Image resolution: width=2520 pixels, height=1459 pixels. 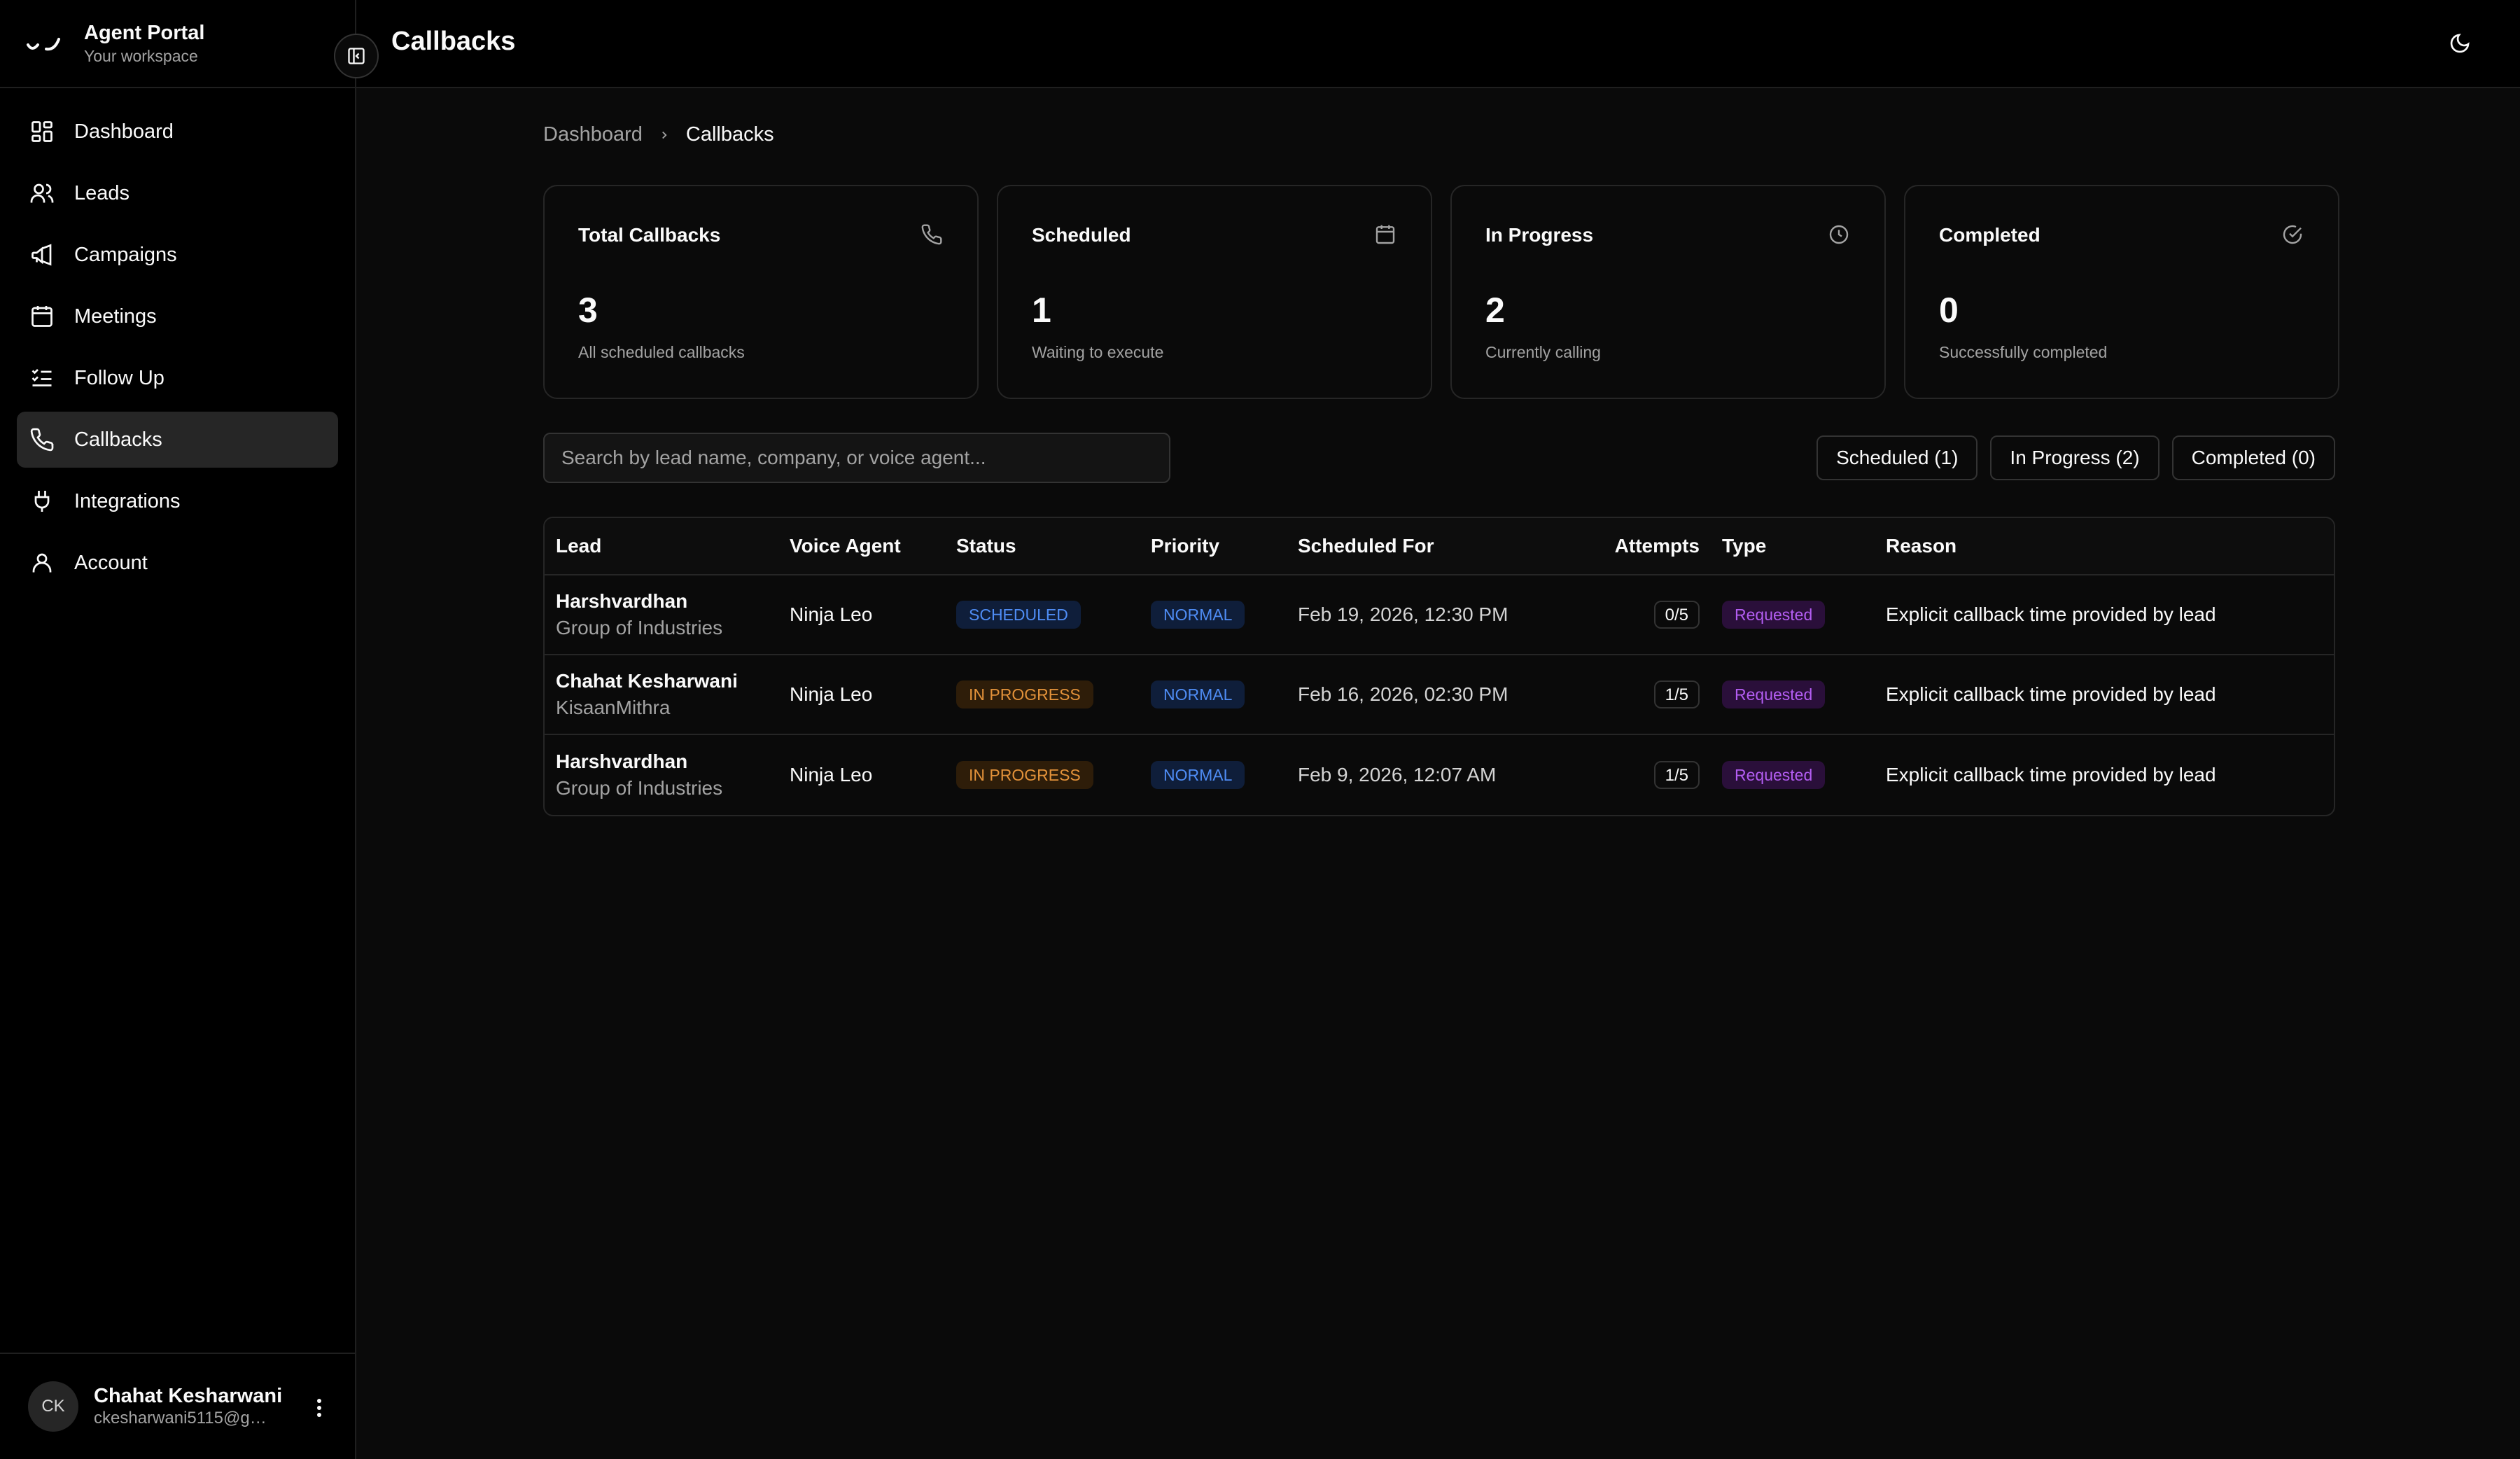 I want to click on sidebar-toggle-icon, so click(x=356, y=56).